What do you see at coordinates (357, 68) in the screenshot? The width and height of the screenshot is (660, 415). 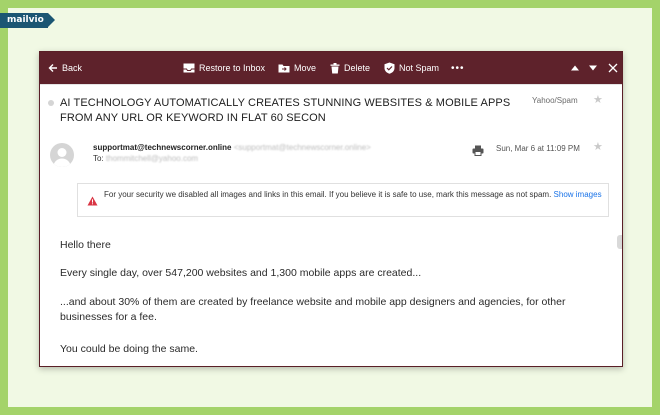 I see `delete-label: Delete` at bounding box center [357, 68].